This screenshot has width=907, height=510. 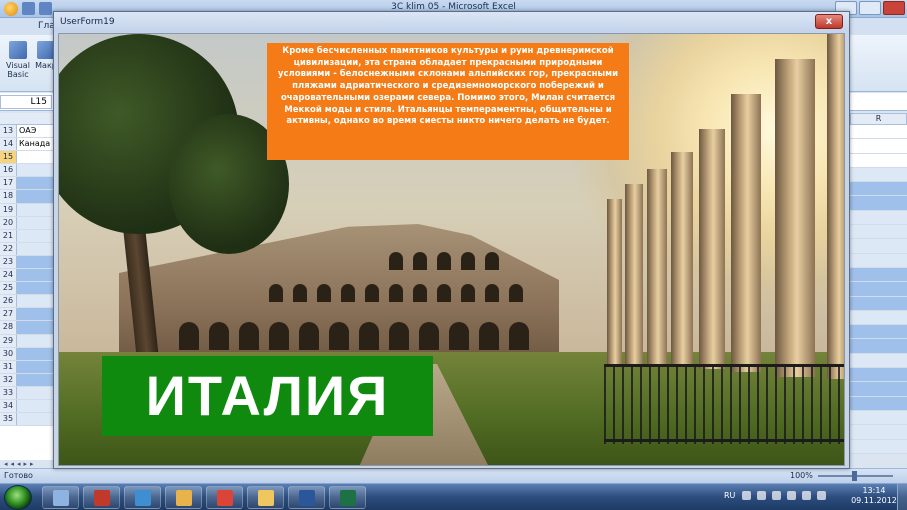 What do you see at coordinates (8, 157) in the screenshot?
I see `row-header: 15` at bounding box center [8, 157].